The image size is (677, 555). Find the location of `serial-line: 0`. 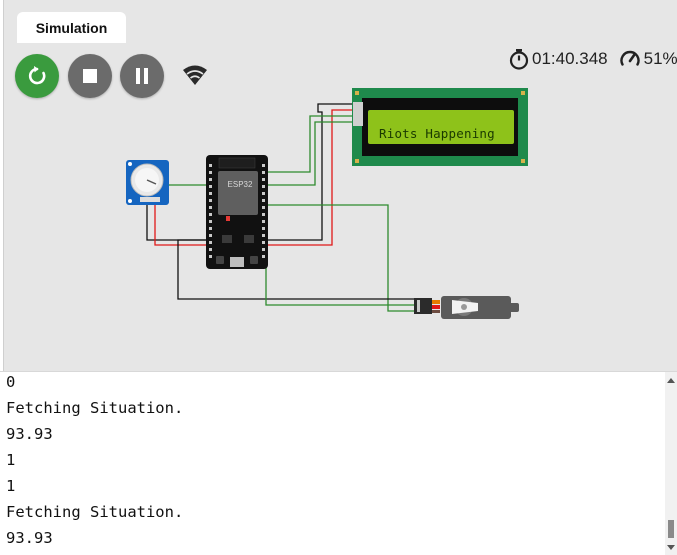

serial-line: 0 is located at coordinates (11, 382).